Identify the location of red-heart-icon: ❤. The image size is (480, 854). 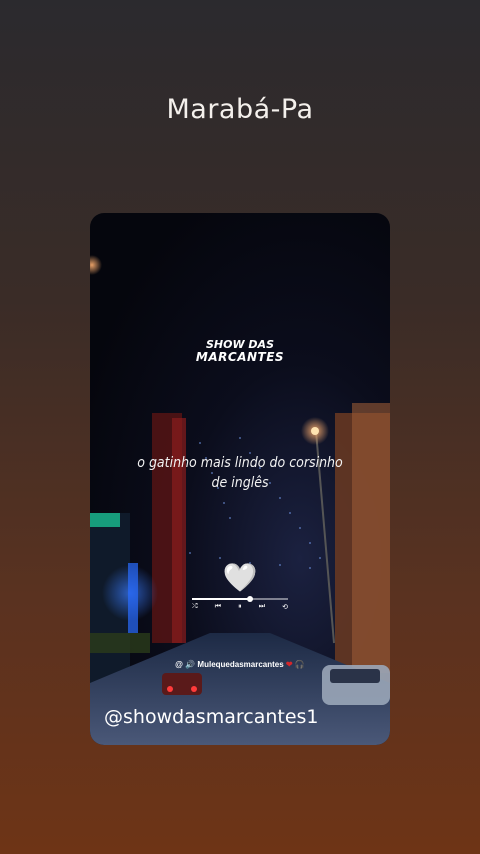
(289, 664).